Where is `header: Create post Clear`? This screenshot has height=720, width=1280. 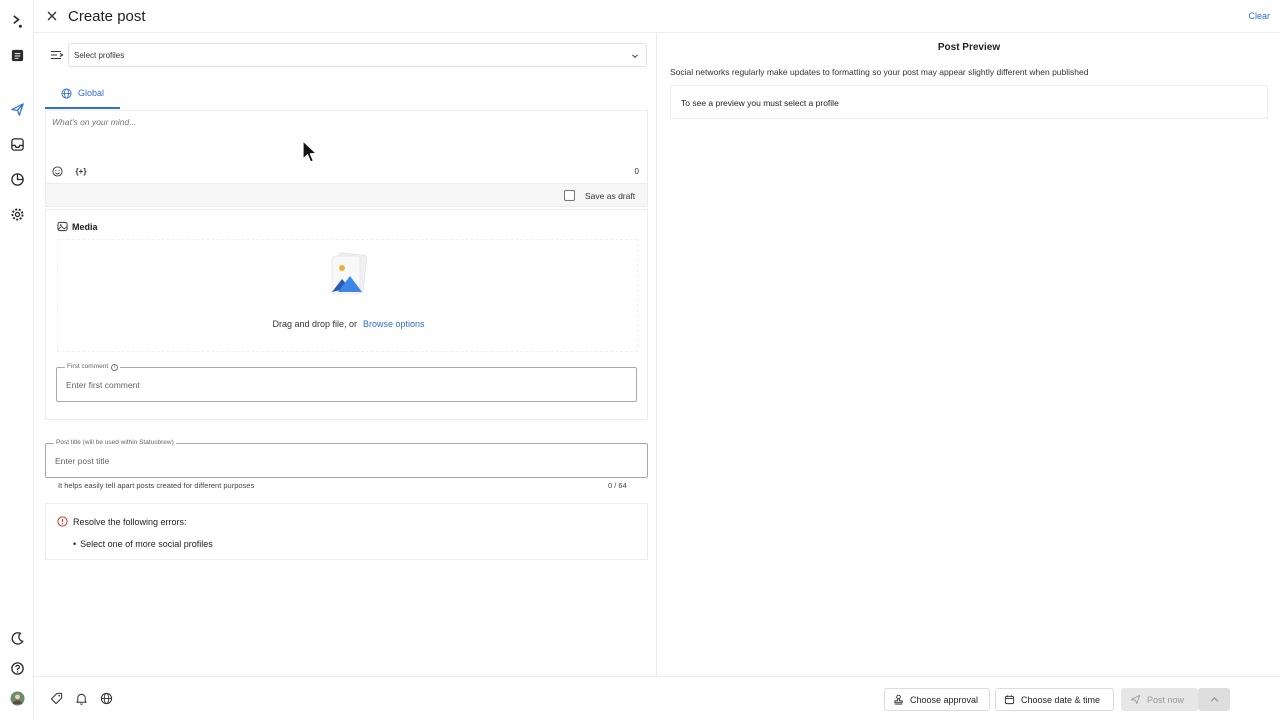
header: Create post Clear is located at coordinates (657, 16).